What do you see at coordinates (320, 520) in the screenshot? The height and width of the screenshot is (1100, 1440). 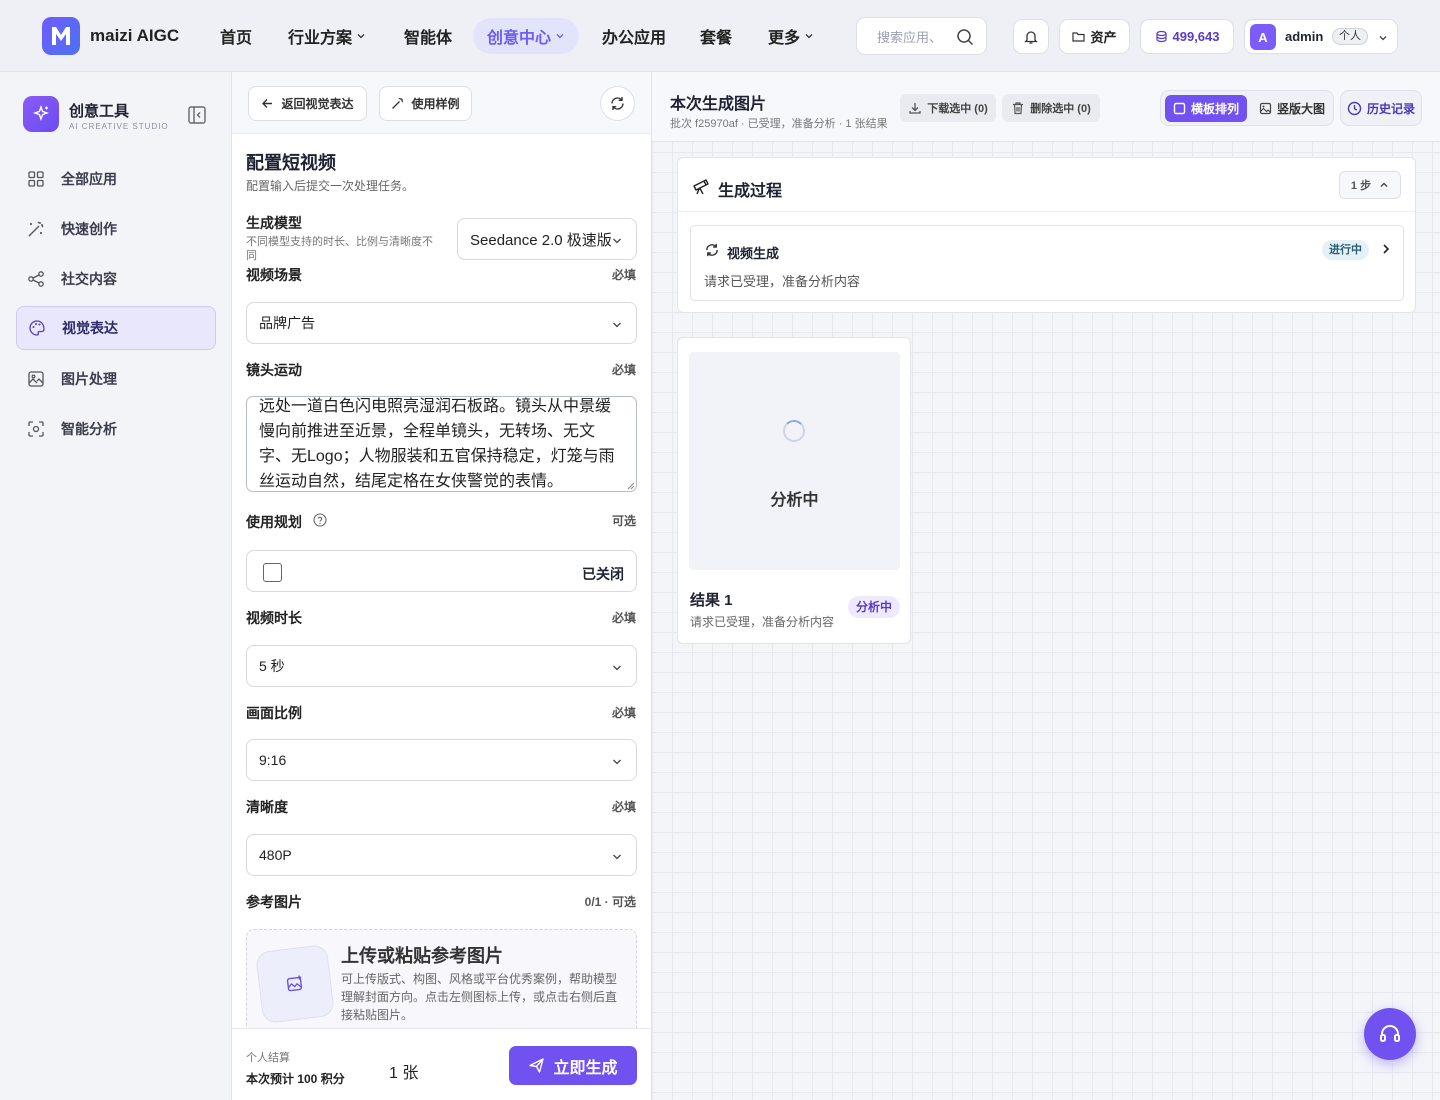 I see `help-icon` at bounding box center [320, 520].